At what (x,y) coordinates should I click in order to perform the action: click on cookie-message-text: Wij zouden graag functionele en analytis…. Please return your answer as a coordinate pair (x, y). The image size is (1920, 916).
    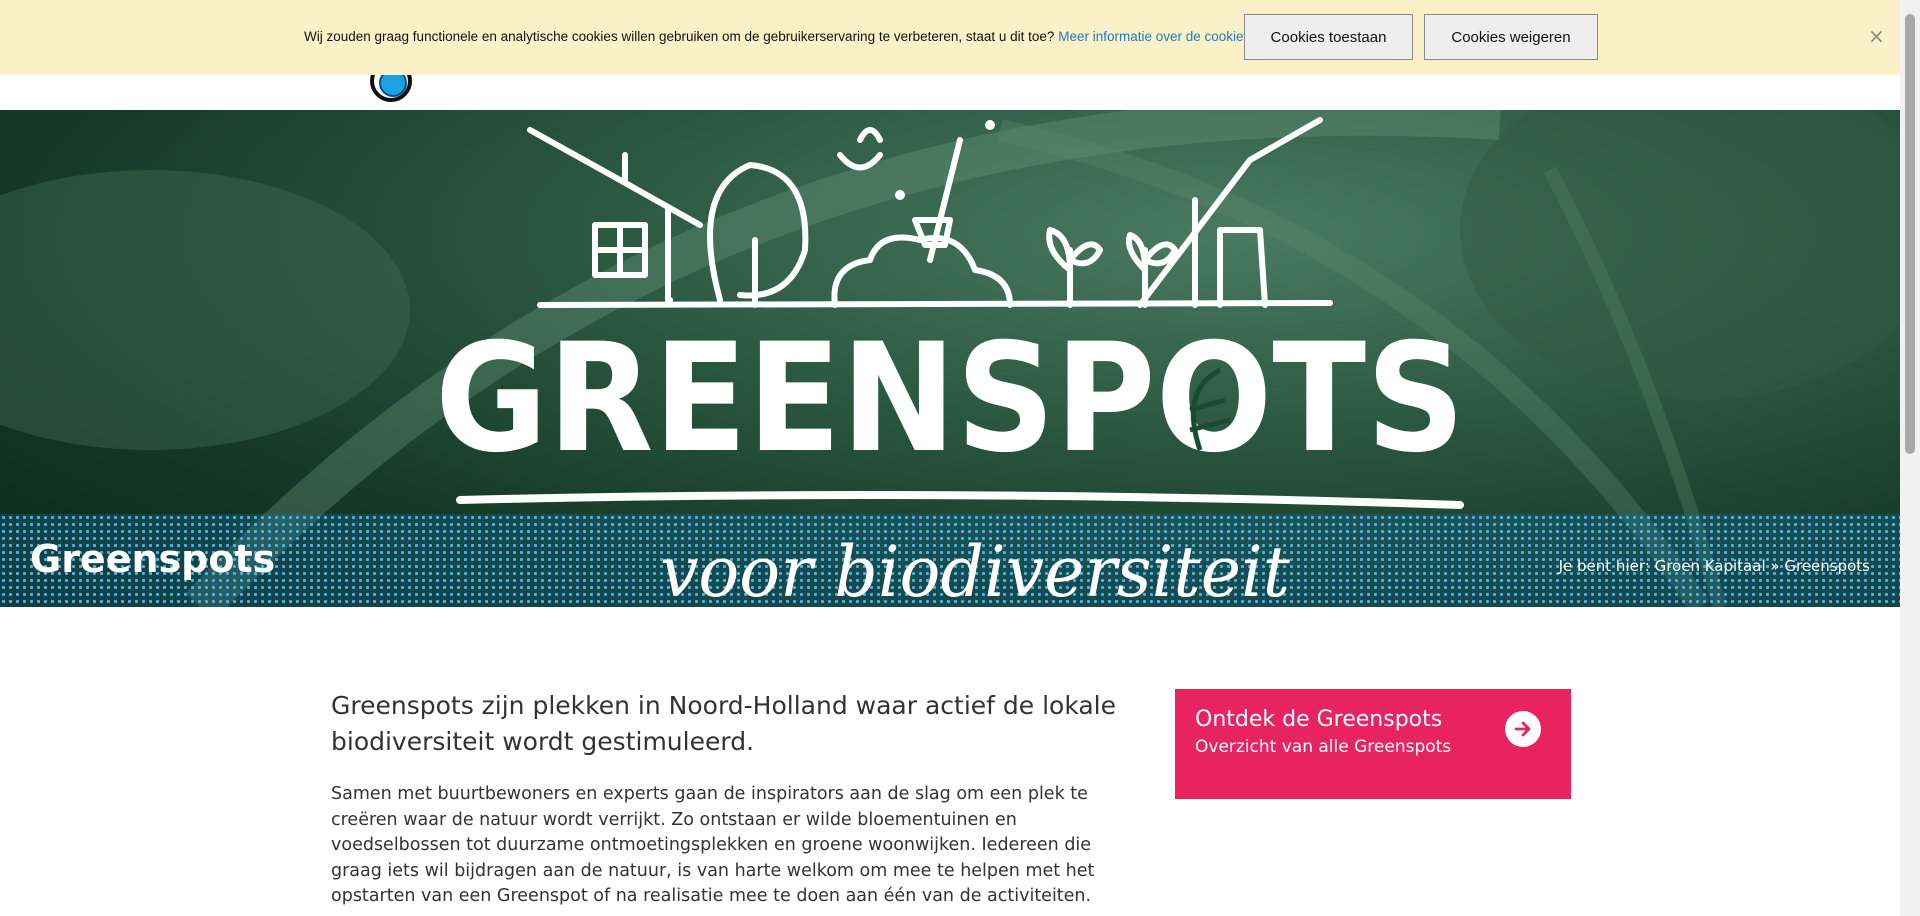
    Looking at the image, I should click on (679, 36).